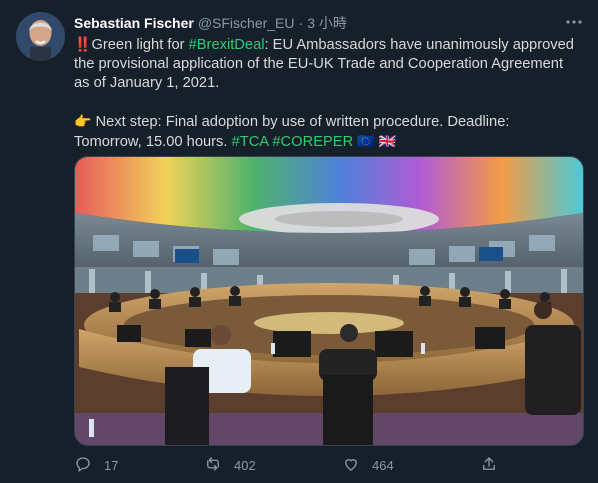 The image size is (598, 483). What do you see at coordinates (111, 465) in the screenshot?
I see `reply-count: 17` at bounding box center [111, 465].